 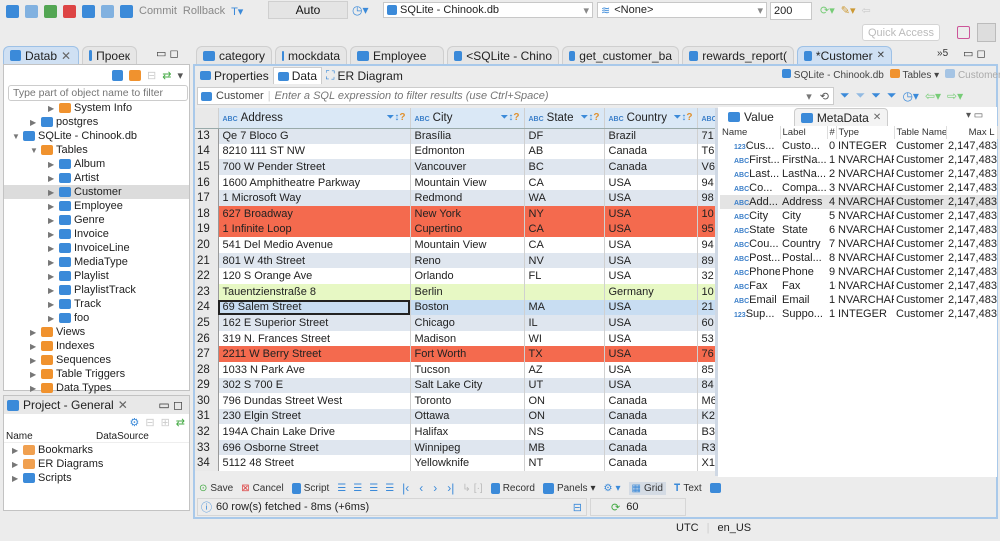 What do you see at coordinates (435, 488) in the screenshot?
I see `next-page-icon: ›` at bounding box center [435, 488].